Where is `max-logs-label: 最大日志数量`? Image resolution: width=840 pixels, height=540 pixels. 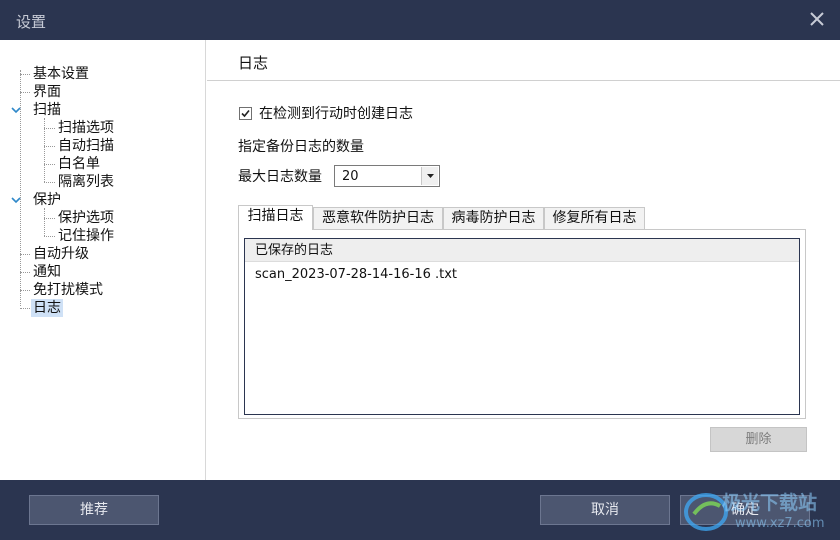 max-logs-label: 最大日志数量 is located at coordinates (280, 177).